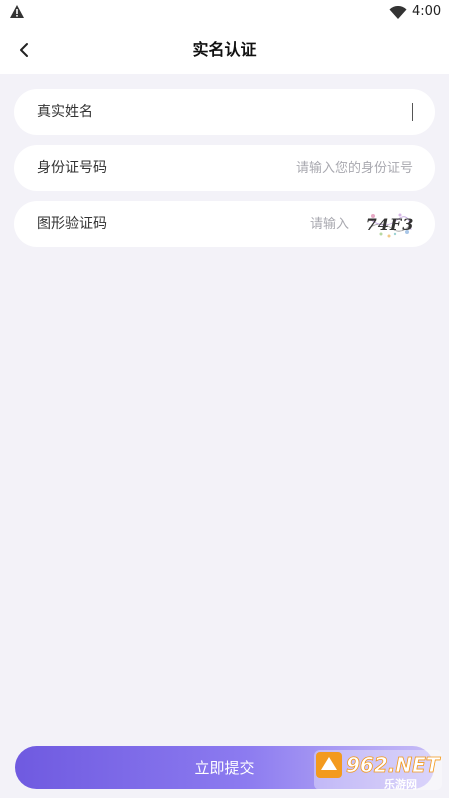 This screenshot has width=449, height=798. Describe the element at coordinates (72, 168) in the screenshot. I see `id-number-label: 身份证号码` at that location.